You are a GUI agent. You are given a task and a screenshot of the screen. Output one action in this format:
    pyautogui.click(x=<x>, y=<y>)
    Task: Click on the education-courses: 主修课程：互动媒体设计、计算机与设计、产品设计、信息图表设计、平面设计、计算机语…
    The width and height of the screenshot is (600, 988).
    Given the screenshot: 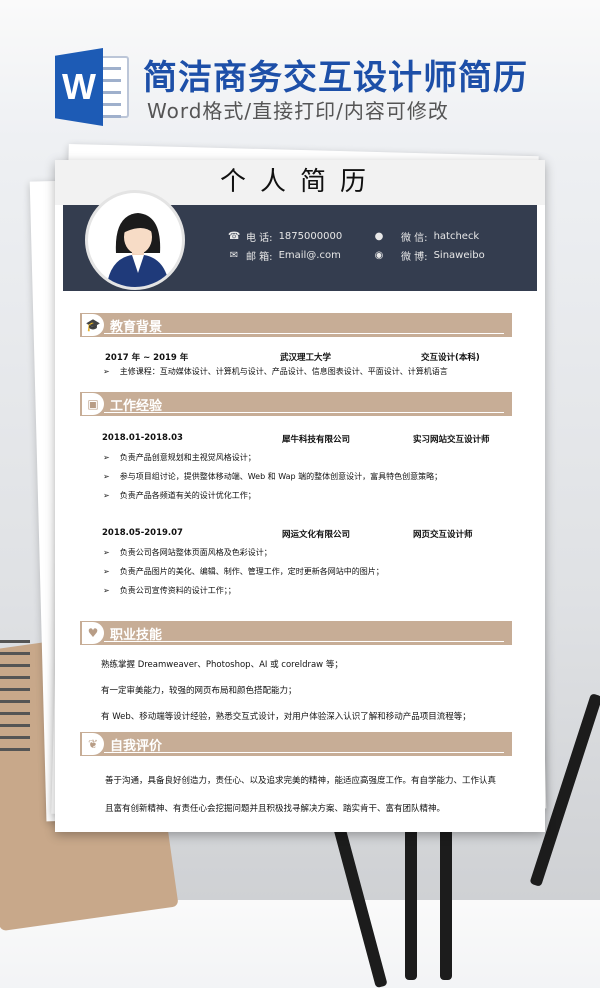 What is the action you would take?
    pyautogui.click(x=275, y=371)
    